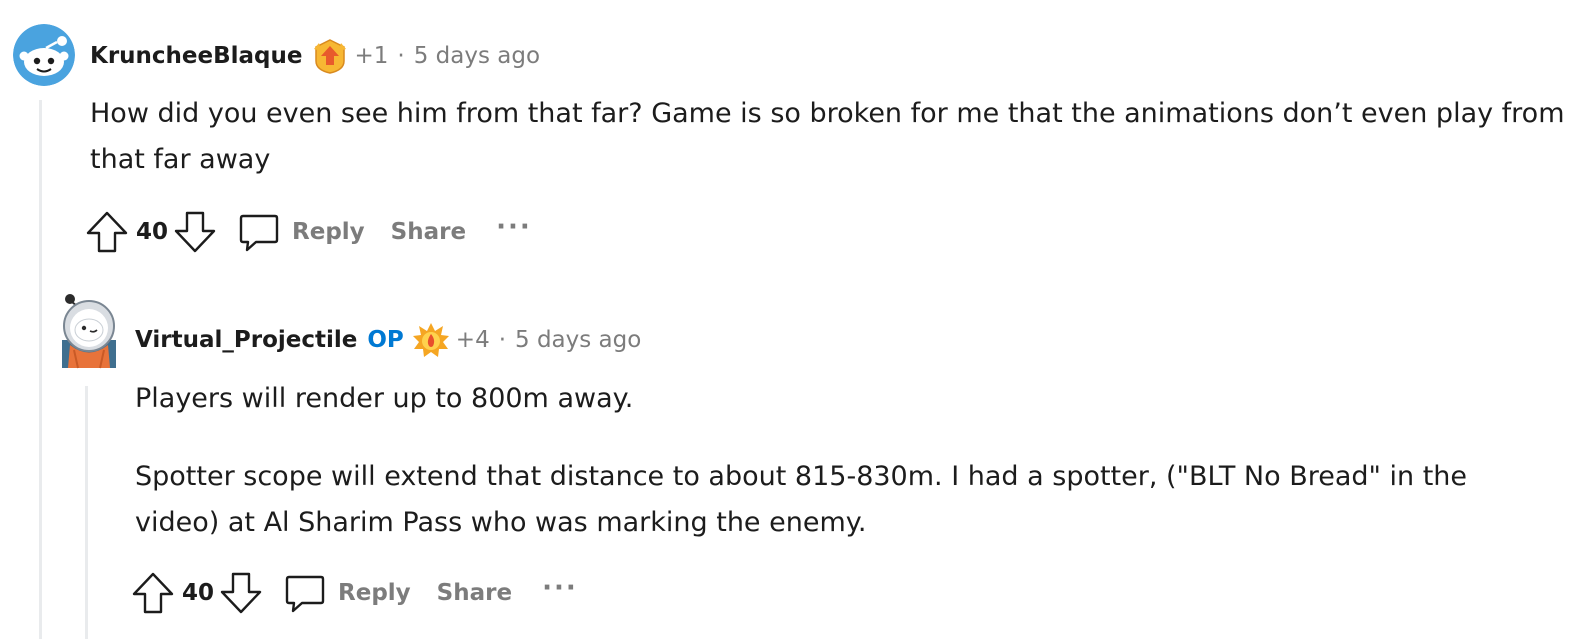  What do you see at coordinates (371, 56) in the screenshot?
I see `award-count: +1` at bounding box center [371, 56].